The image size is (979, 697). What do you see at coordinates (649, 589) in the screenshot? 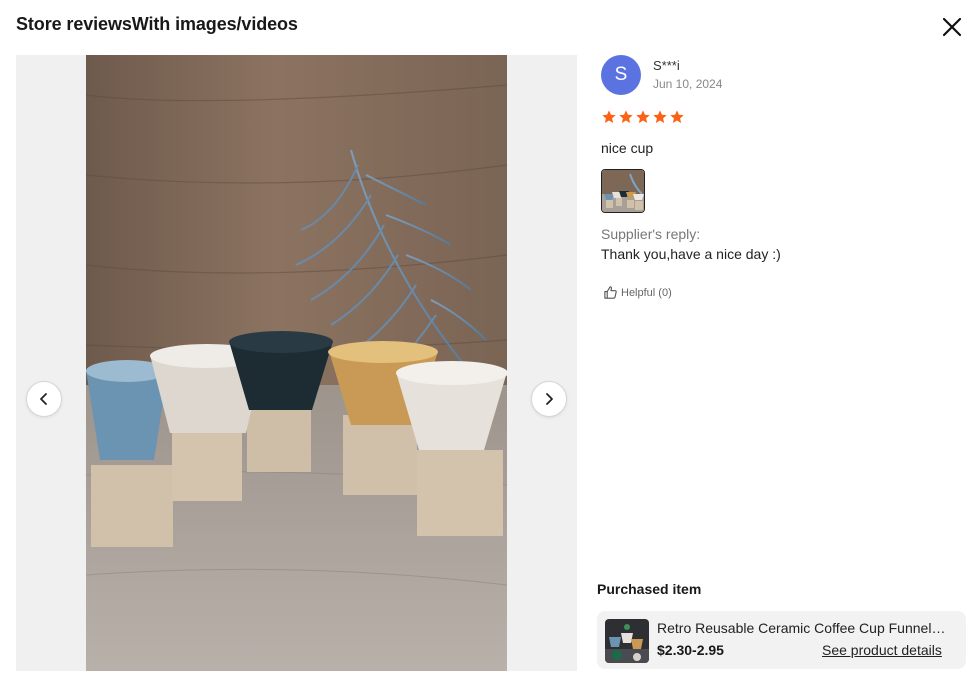
I see `purchased-item-heading: Purchased item` at bounding box center [649, 589].